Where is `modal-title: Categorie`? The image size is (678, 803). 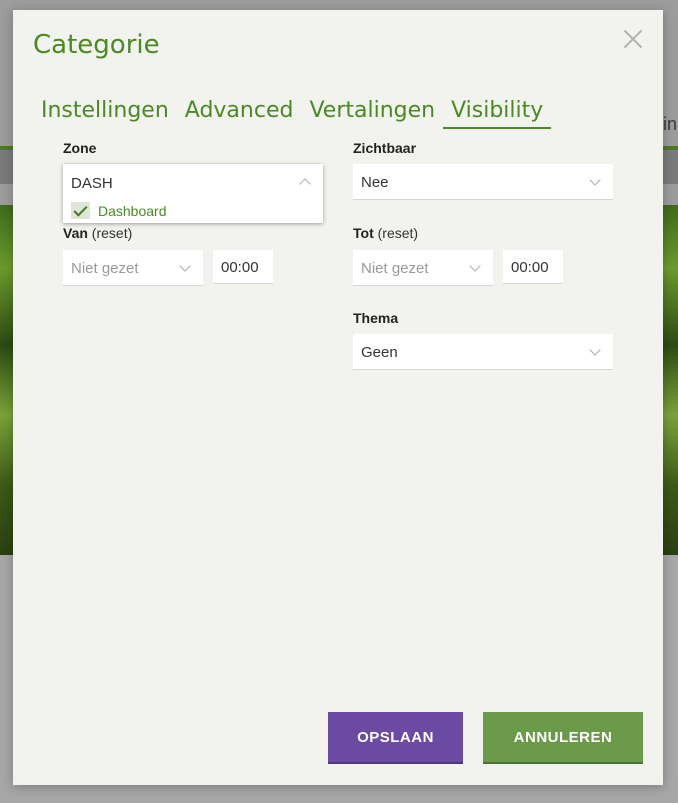 modal-title: Categorie is located at coordinates (96, 45).